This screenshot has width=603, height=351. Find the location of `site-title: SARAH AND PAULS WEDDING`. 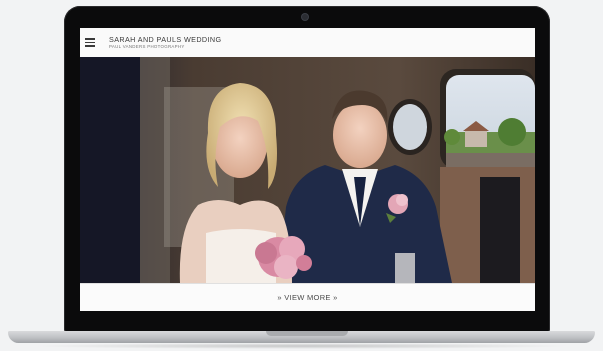

site-title: SARAH AND PAULS WEDDING is located at coordinates (165, 39).